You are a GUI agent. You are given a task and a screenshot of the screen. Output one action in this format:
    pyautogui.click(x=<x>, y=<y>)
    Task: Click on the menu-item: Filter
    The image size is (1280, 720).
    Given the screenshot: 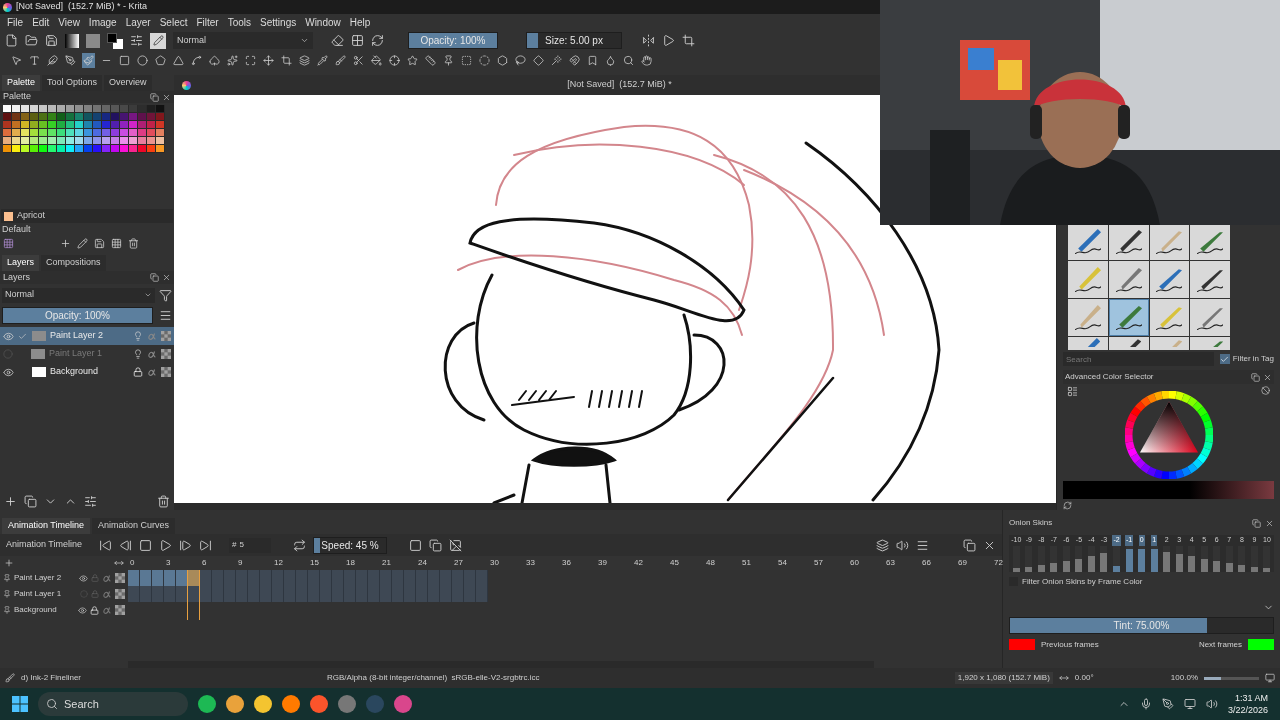 What is the action you would take?
    pyautogui.click(x=207, y=22)
    